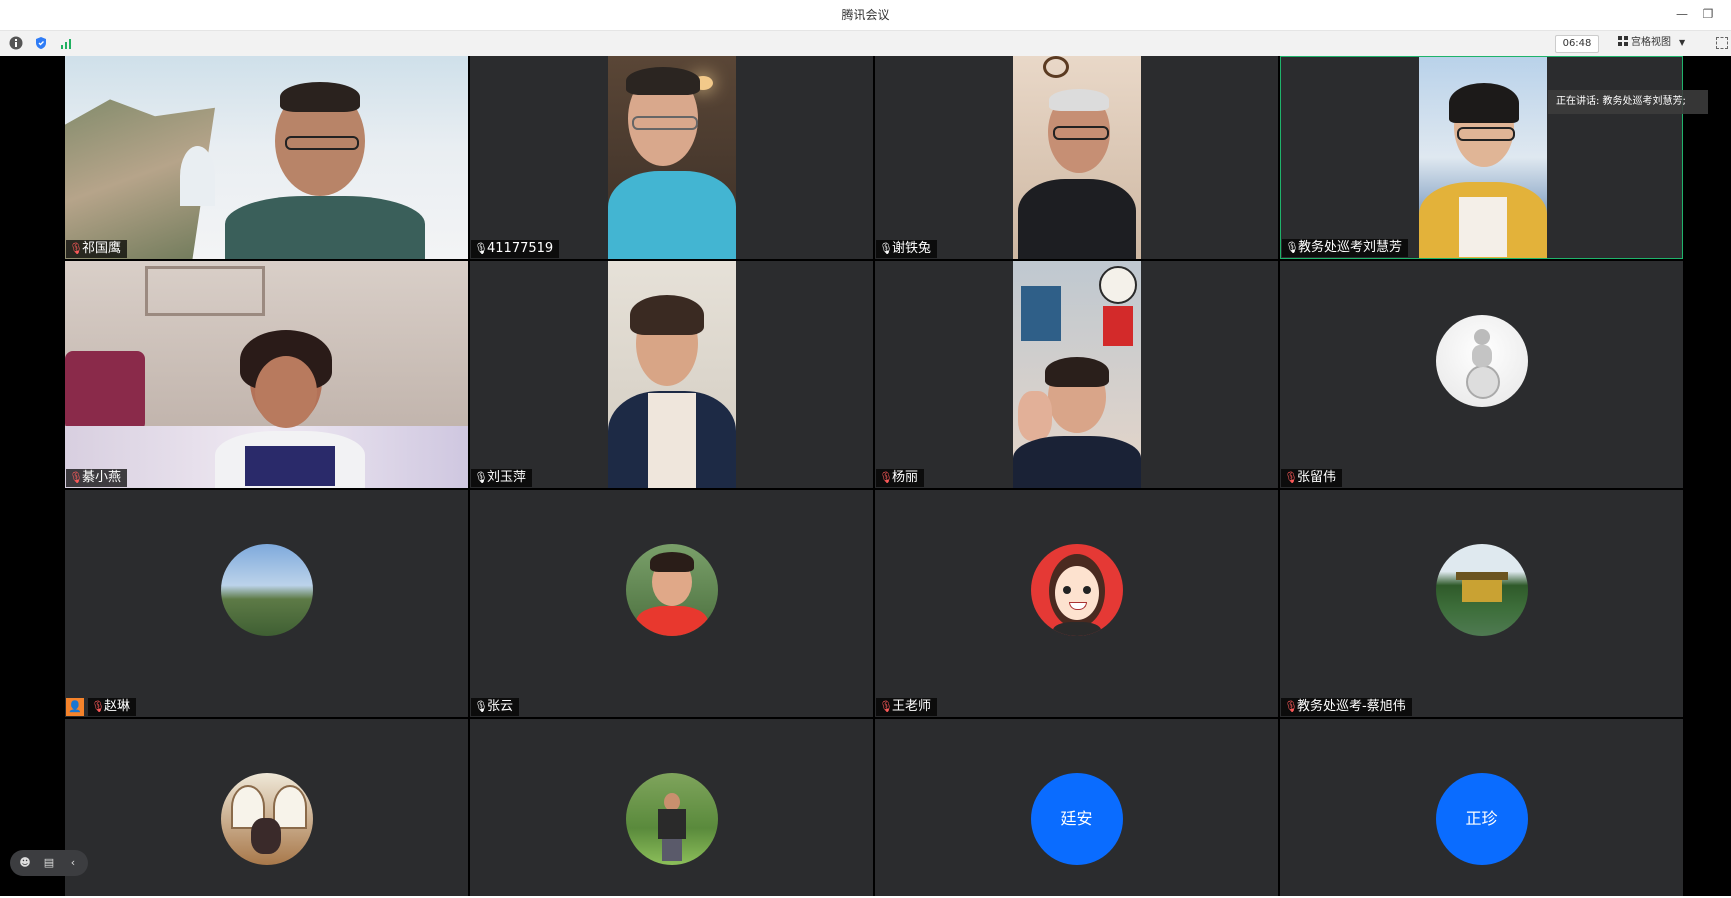  I want to click on avatar-initials: 廷安, so click(1076, 818).